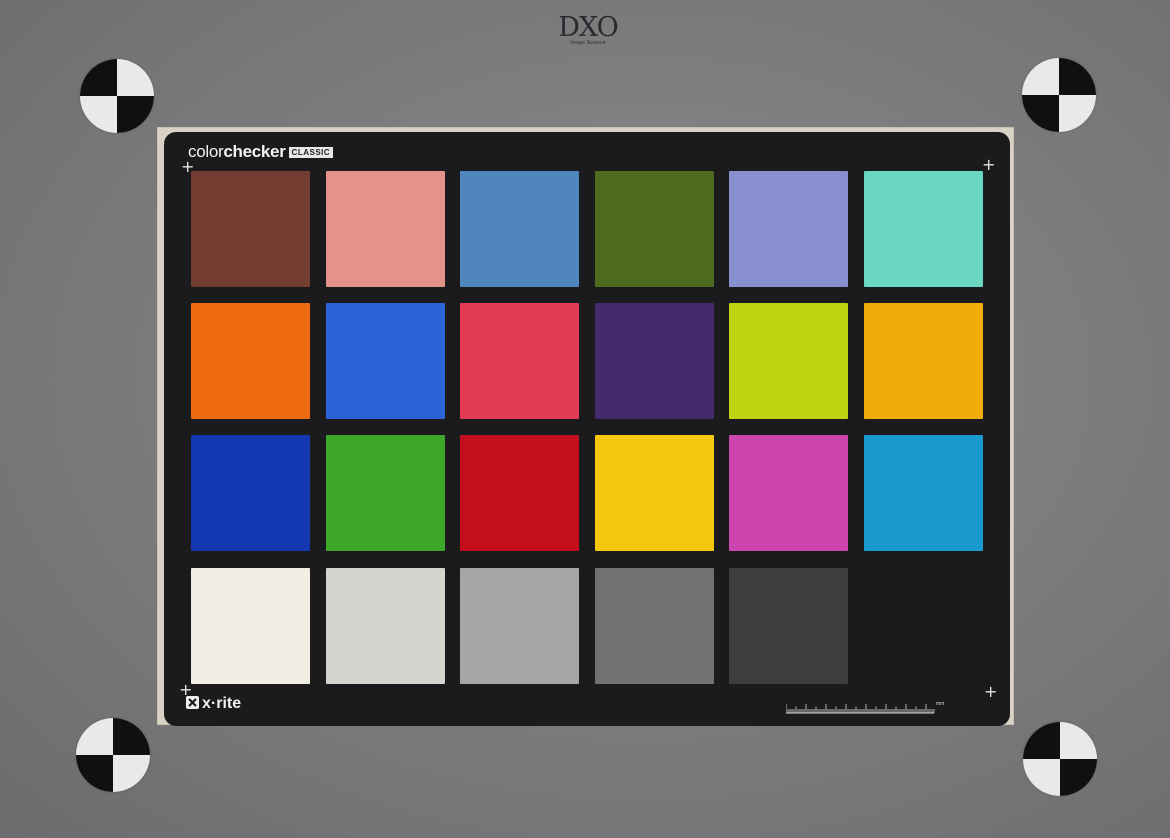 The width and height of the screenshot is (1170, 838). Describe the element at coordinates (923, 493) in the screenshot. I see `color-patch-r3-c6` at that location.